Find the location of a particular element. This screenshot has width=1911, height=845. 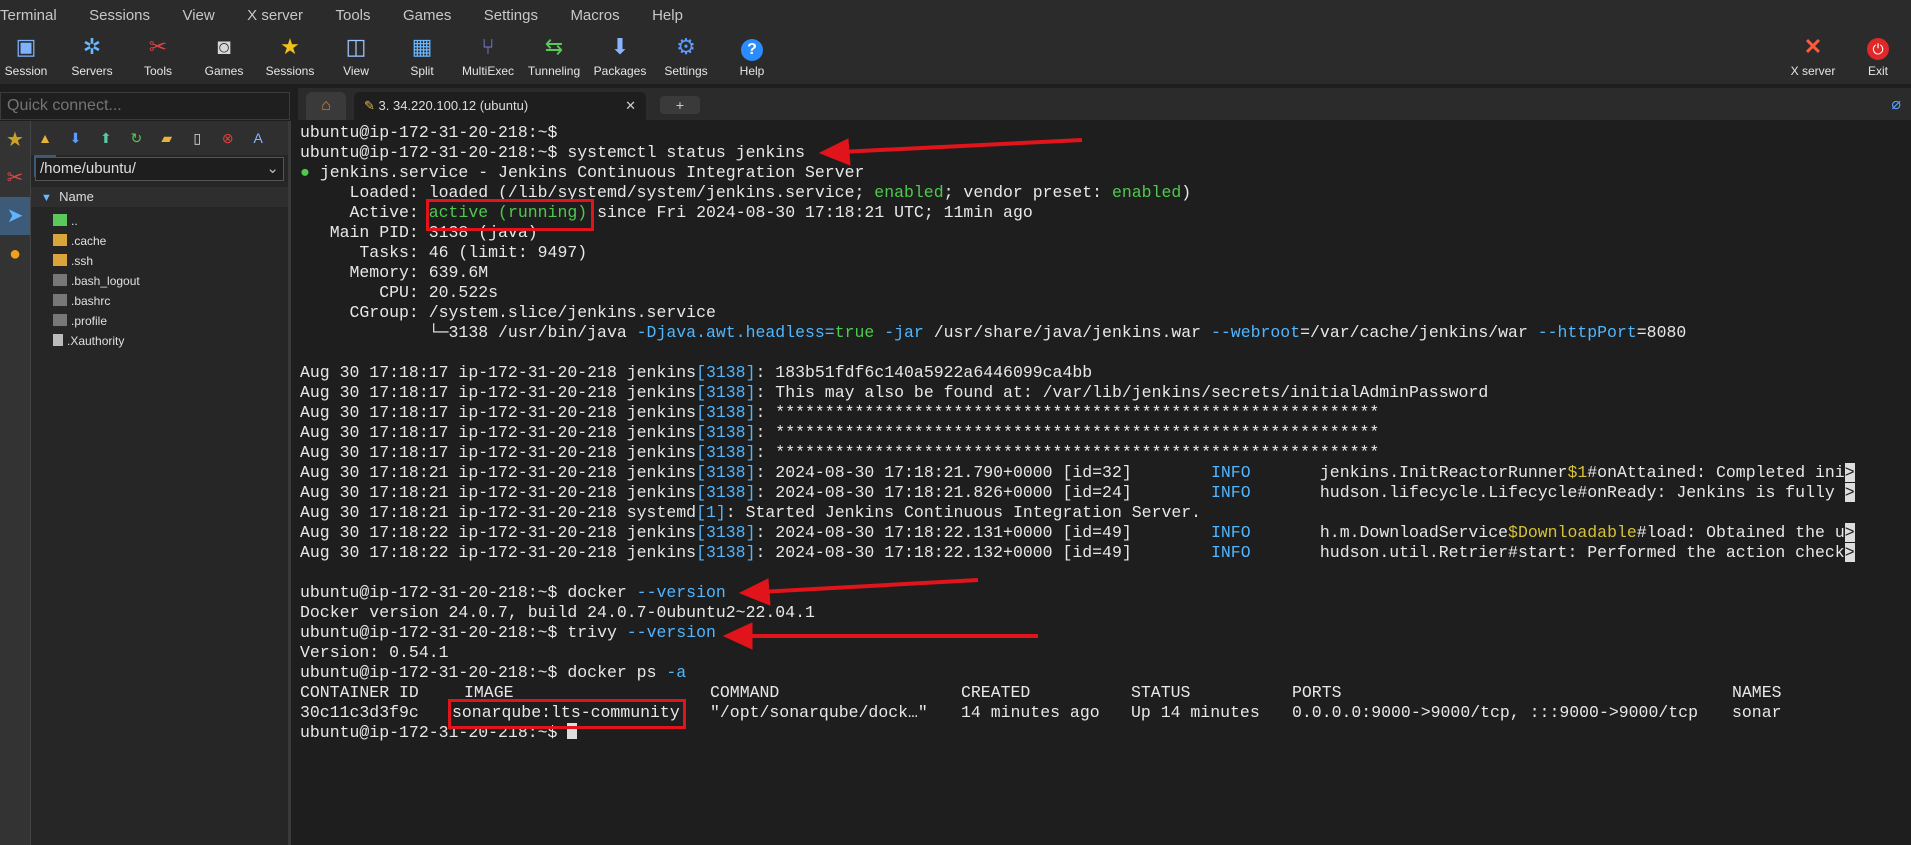

arrow-docker-version is located at coordinates (869, 586).